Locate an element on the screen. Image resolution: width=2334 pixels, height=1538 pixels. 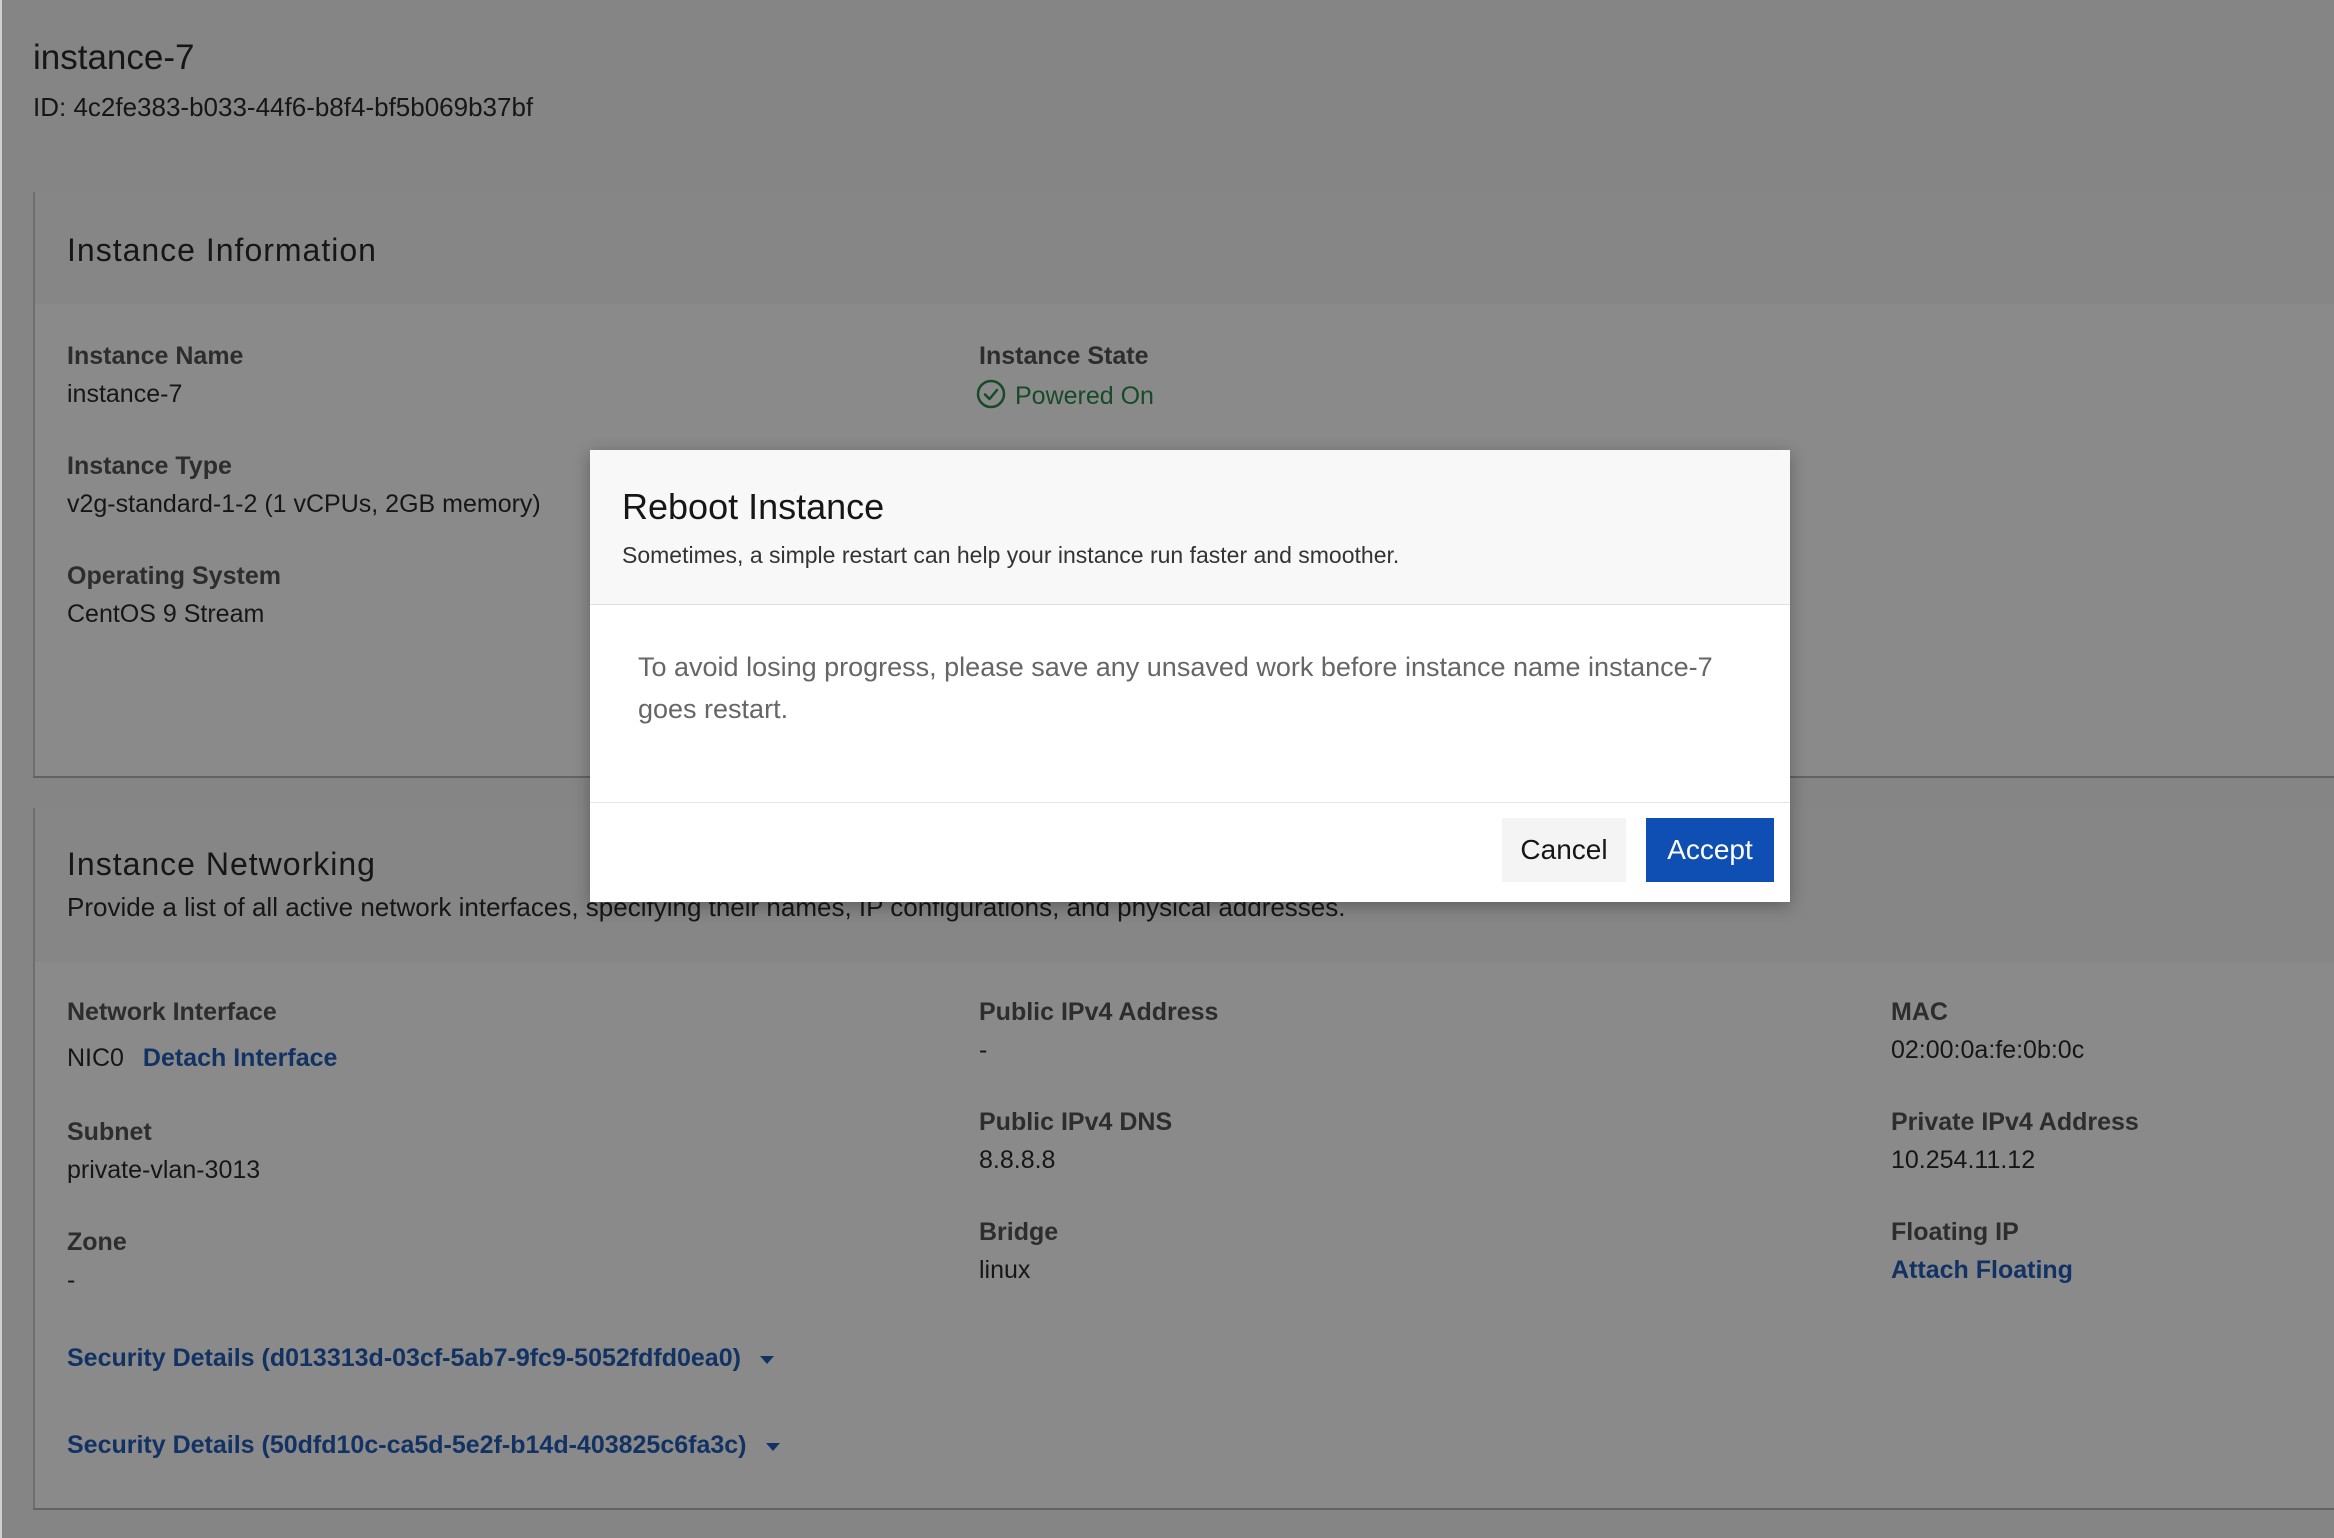
accept-button: Accept is located at coordinates (1710, 850).